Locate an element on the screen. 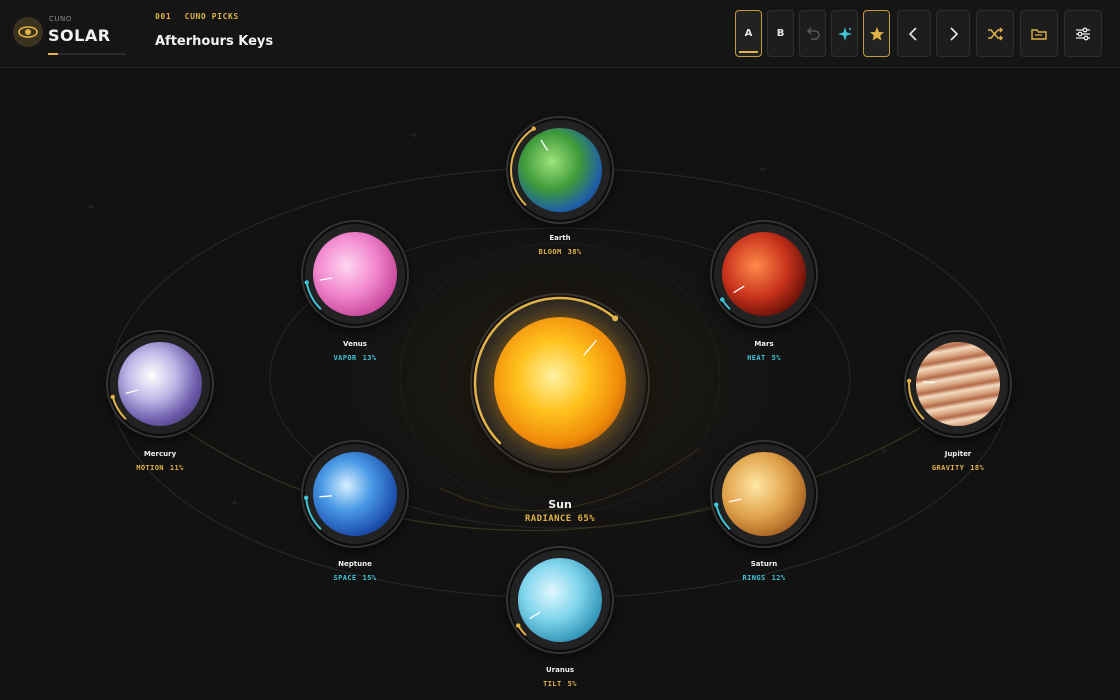  sun-parameter-value: 65% is located at coordinates (586, 519).